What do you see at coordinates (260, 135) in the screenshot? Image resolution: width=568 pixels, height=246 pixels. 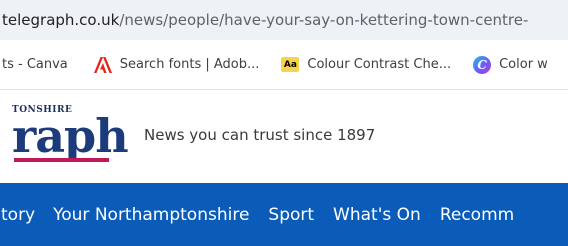 I see `tagline: News you can trust since 1897` at bounding box center [260, 135].